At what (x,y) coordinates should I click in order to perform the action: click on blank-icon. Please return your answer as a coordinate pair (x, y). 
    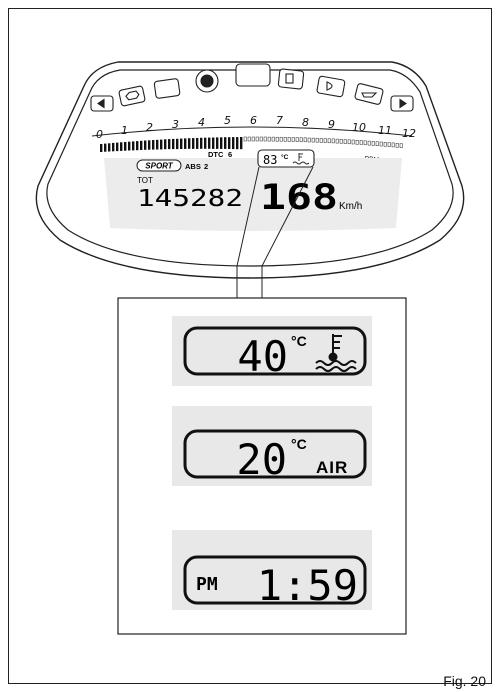
    Looking at the image, I should click on (253, 75).